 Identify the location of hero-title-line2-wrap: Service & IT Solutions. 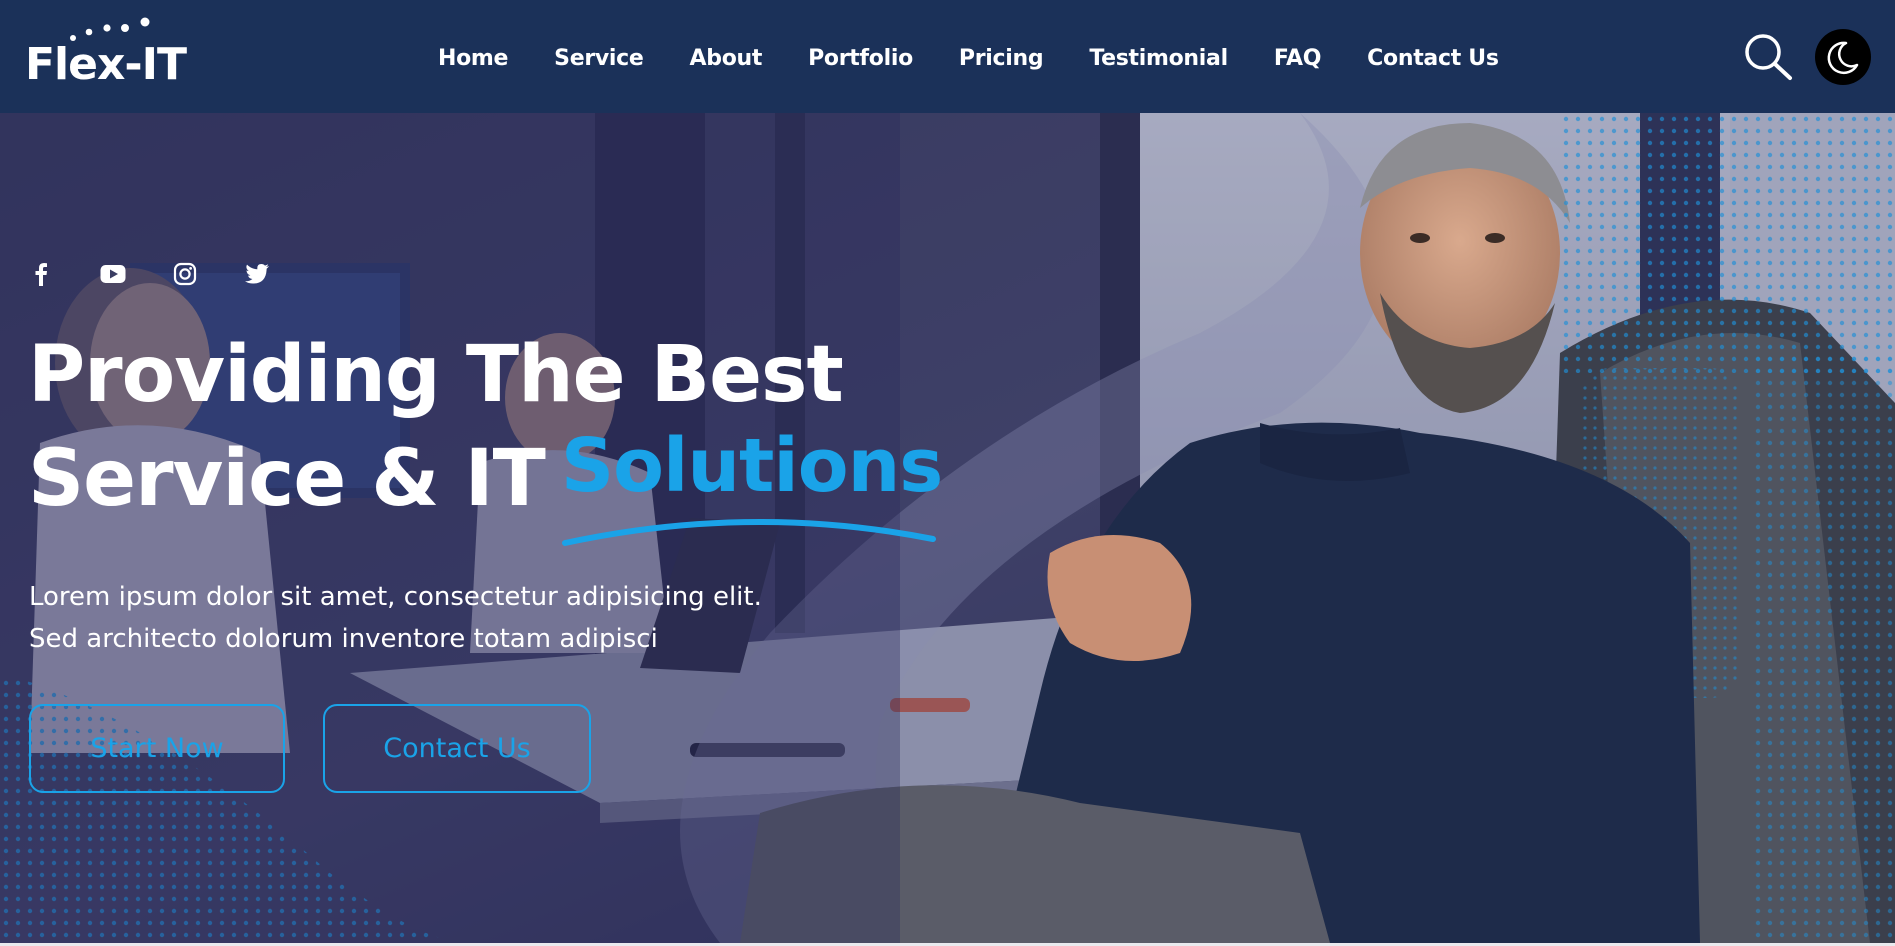
(485, 484).